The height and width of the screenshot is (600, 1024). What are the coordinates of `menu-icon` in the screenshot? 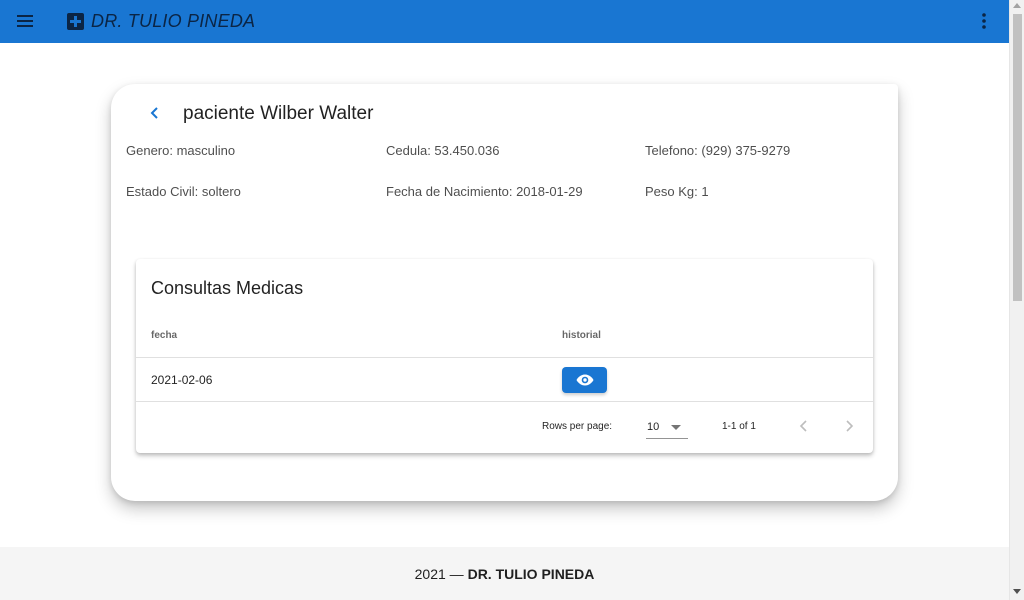 It's located at (25, 21).